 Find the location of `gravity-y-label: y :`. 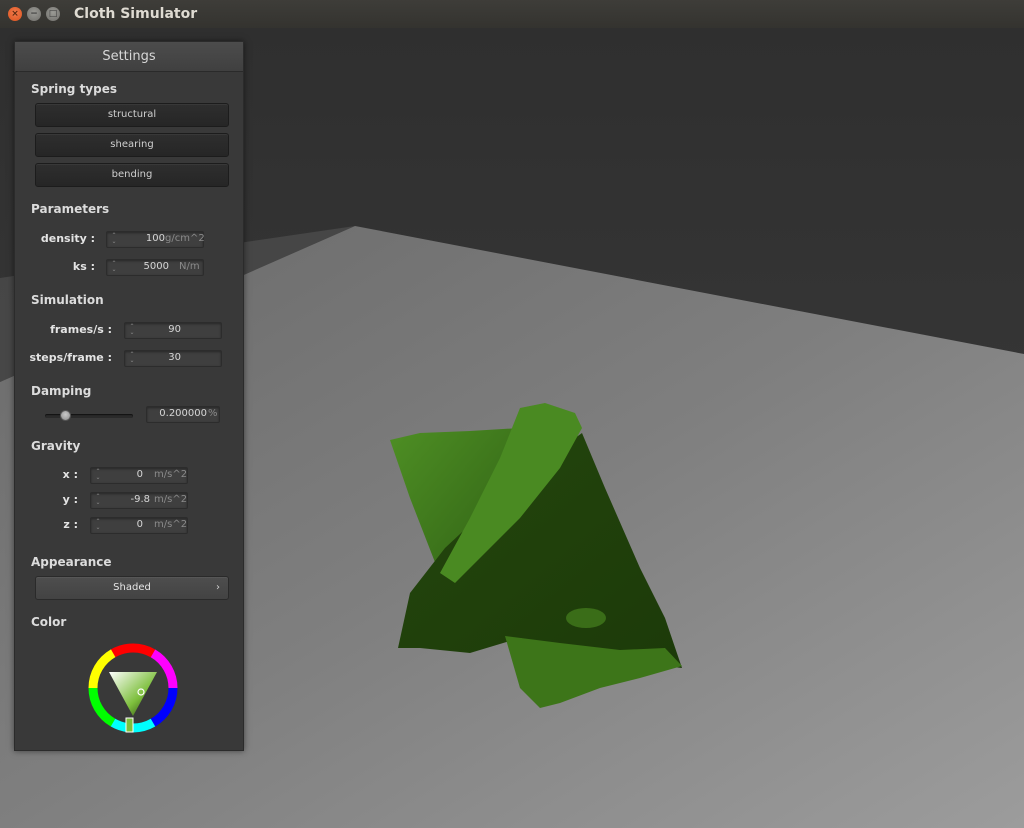

gravity-y-label: y : is located at coordinates (70, 499).